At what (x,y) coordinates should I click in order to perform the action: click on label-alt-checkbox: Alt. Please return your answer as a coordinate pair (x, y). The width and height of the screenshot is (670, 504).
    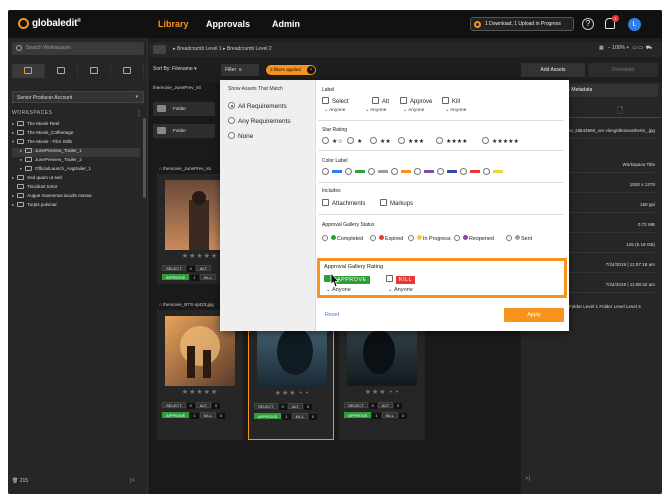
    Looking at the image, I should click on (380, 101).